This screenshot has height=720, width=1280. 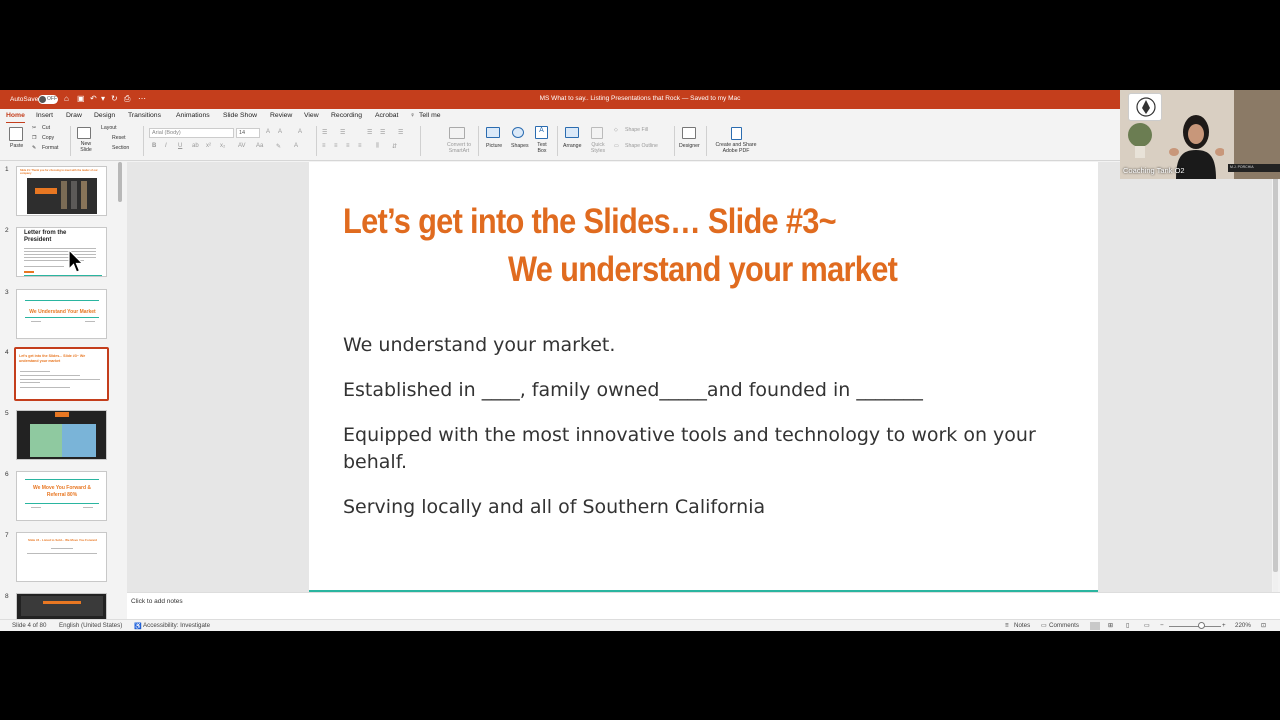 What do you see at coordinates (1200, 134) in the screenshot?
I see `video-call-tile: M.J. PORCHIA Coaching Tank O2` at bounding box center [1200, 134].